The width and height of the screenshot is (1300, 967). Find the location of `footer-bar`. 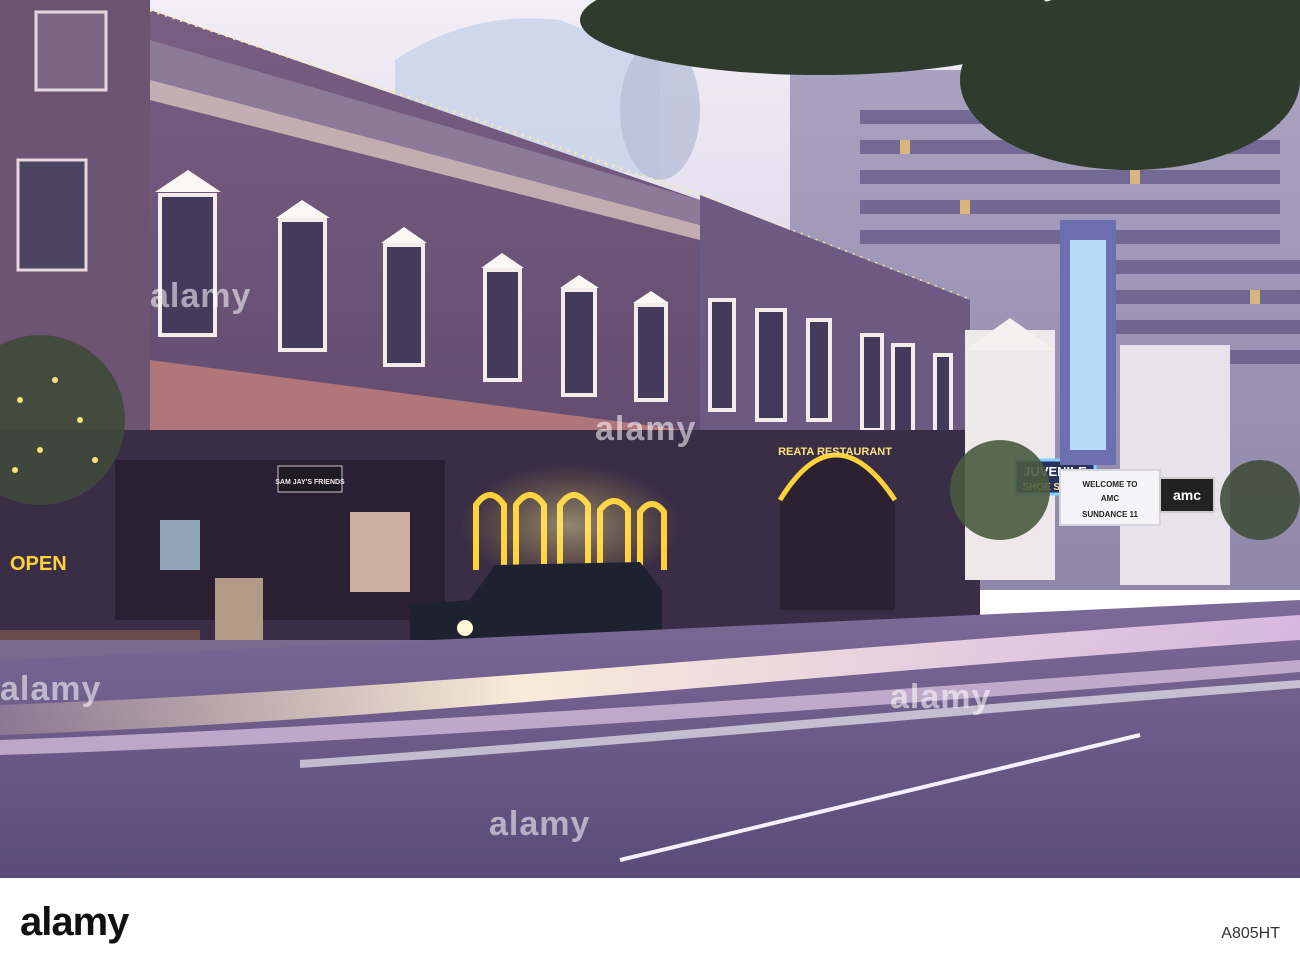

footer-bar is located at coordinates (650, 922).